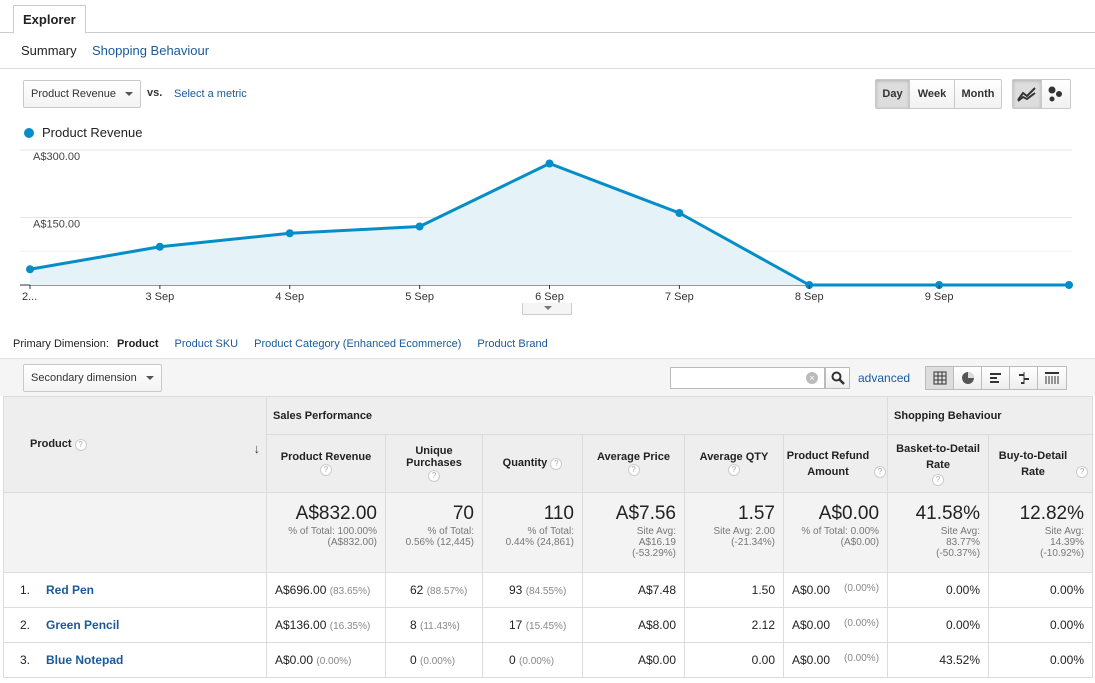  I want to click on cell-value: A$136.00, so click(301, 625).